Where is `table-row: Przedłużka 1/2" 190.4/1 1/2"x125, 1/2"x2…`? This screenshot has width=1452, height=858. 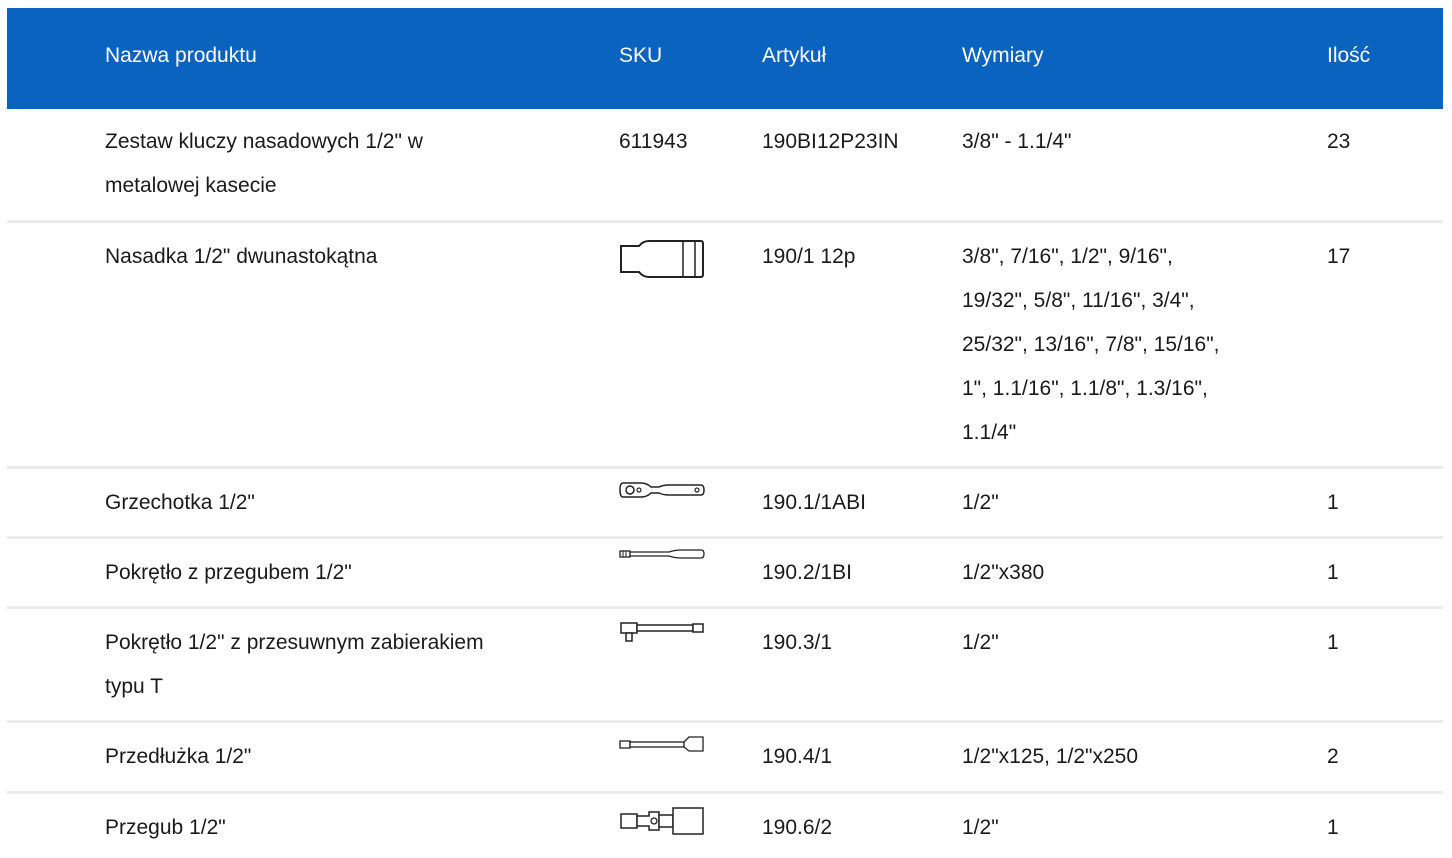
table-row: Przedłużka 1/2" 190.4/1 1/2"x125, 1/2"x2… is located at coordinates (725, 758).